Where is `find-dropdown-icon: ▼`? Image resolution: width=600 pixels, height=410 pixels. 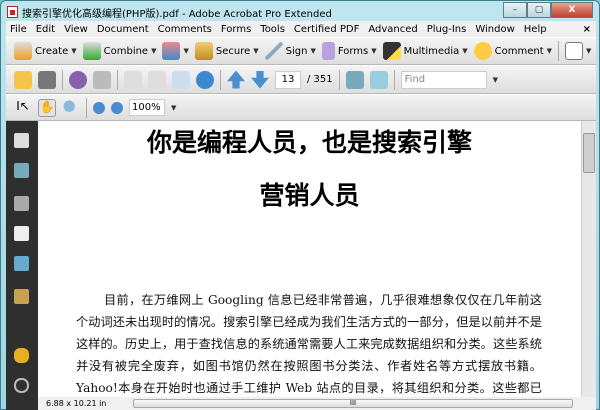
find-dropdown-icon: ▼ is located at coordinates (495, 80).